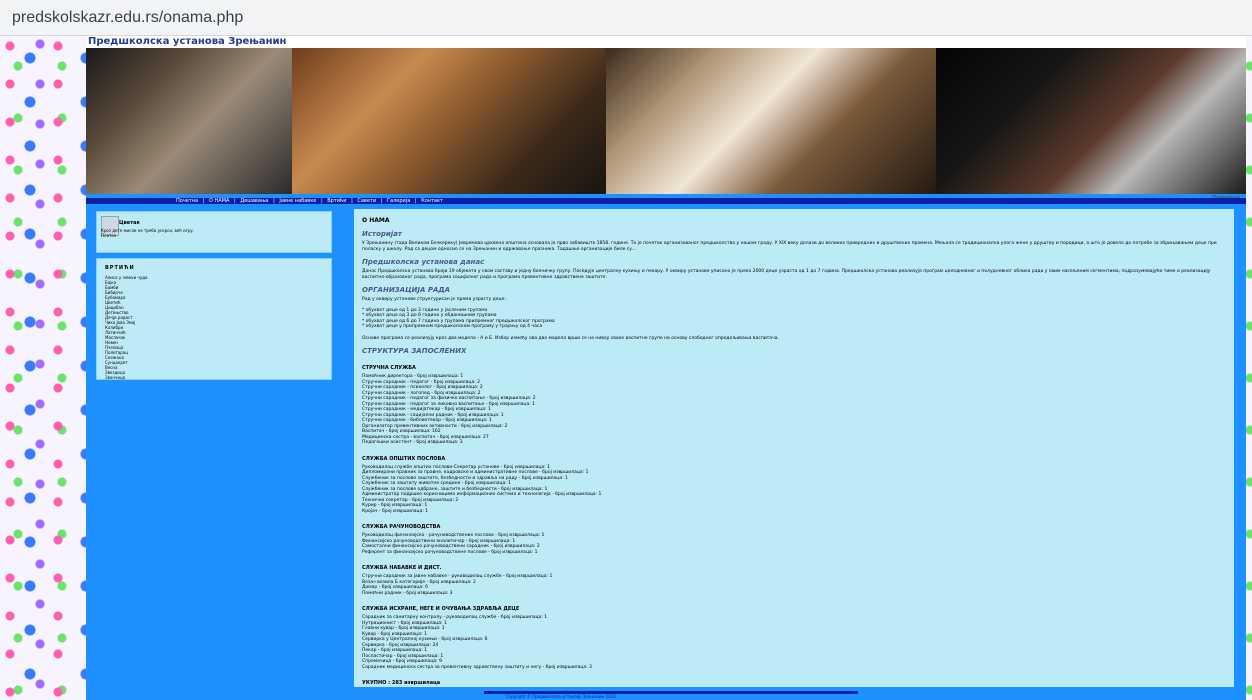 The height and width of the screenshot is (700, 1252). Describe the element at coordinates (219, 201) in the screenshot. I see `nav-about: О НАМА` at that location.